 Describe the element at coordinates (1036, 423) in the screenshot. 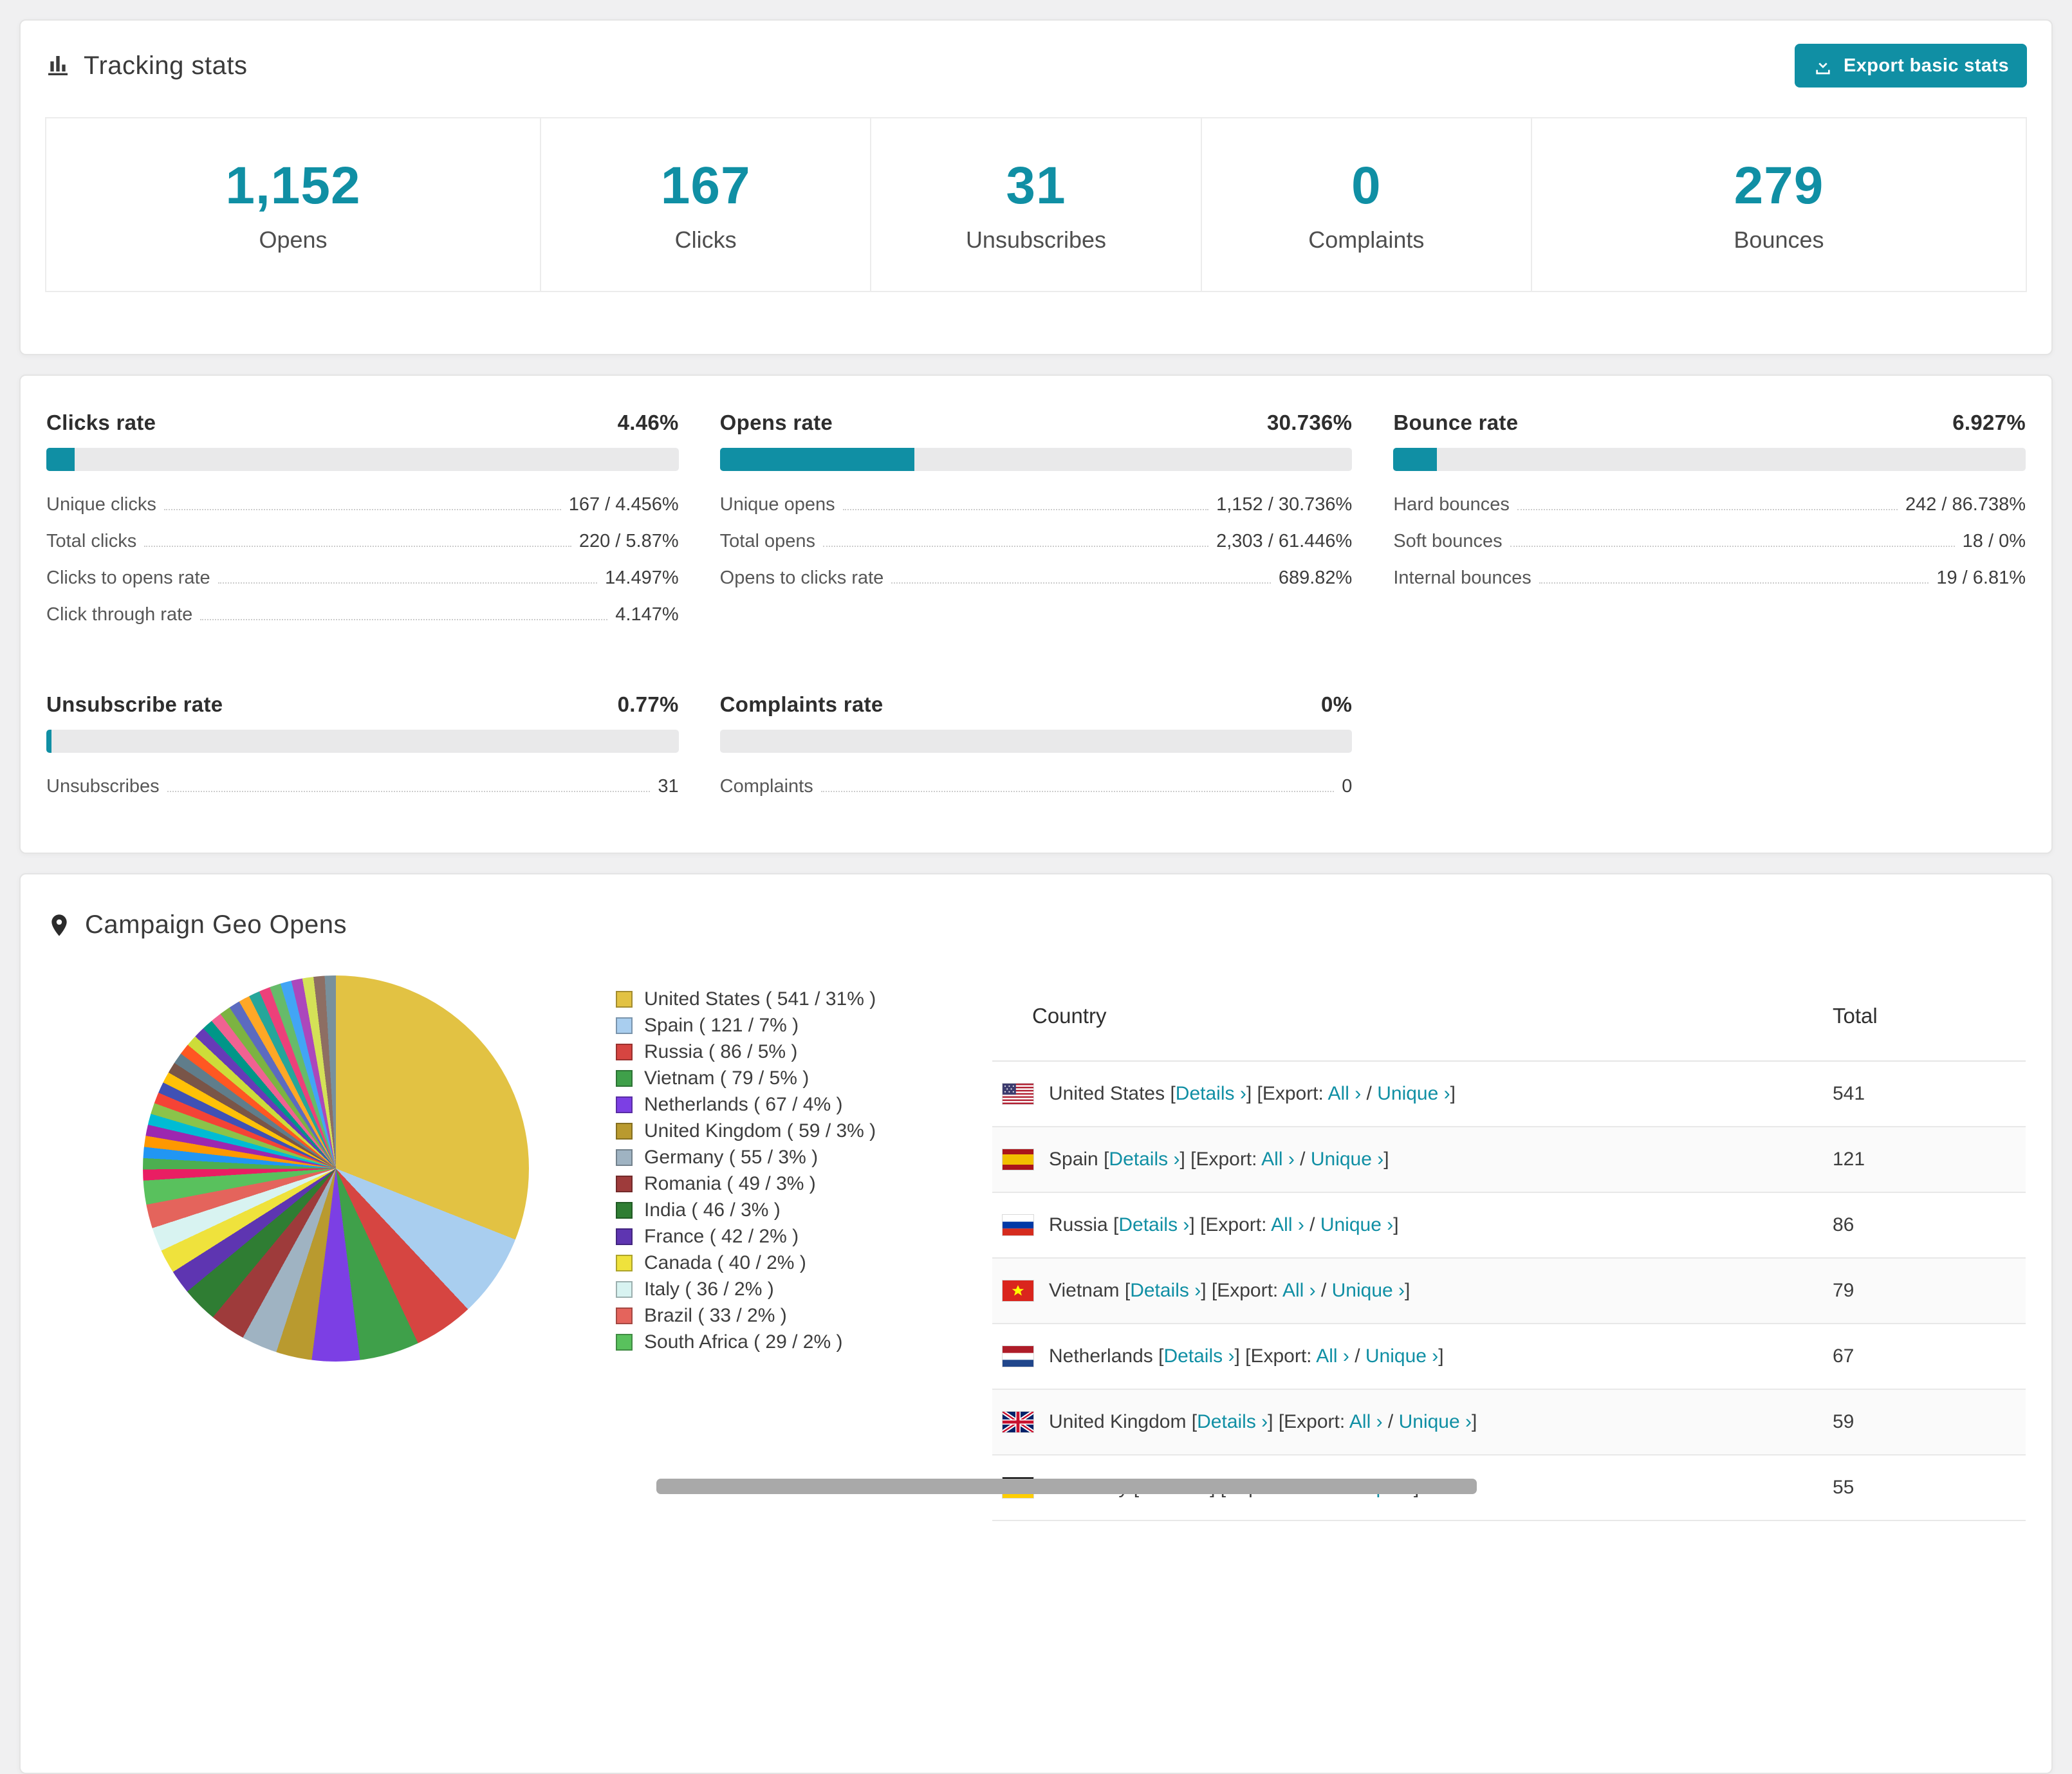

I see `rate-head: Opens rate 30.736%` at that location.